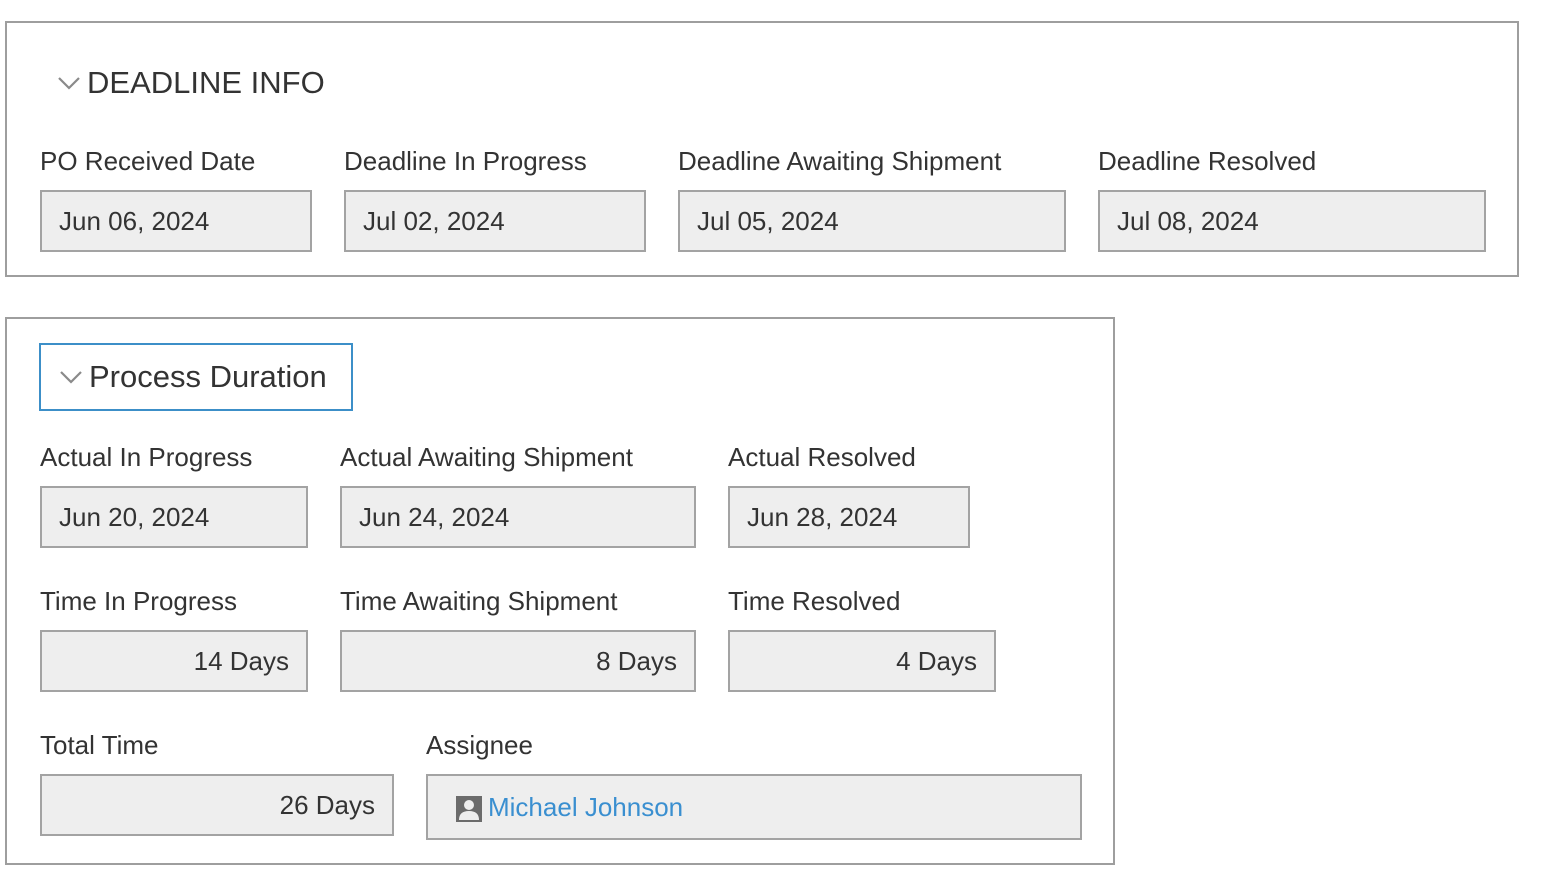 The width and height of the screenshot is (1561, 894). What do you see at coordinates (174, 517) in the screenshot?
I see `actual-in-progress-field: Jun 20, 2024` at bounding box center [174, 517].